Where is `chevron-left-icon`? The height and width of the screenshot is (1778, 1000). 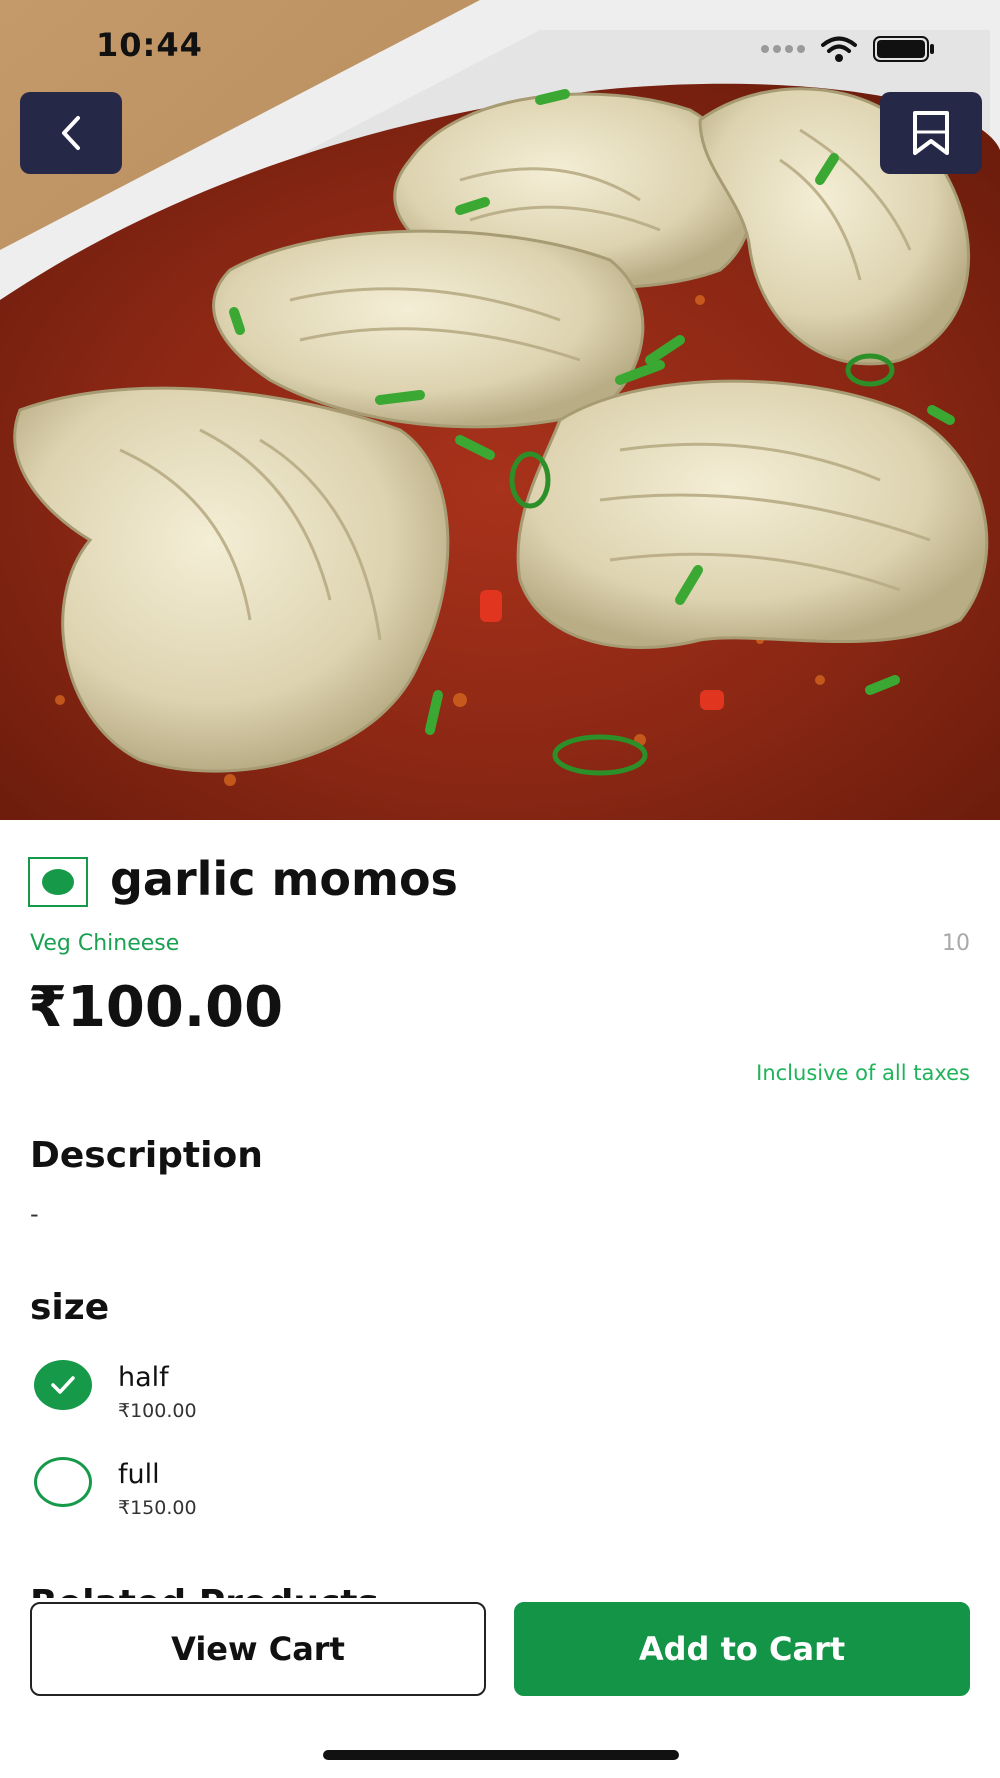
chevron-left-icon is located at coordinates (71, 133).